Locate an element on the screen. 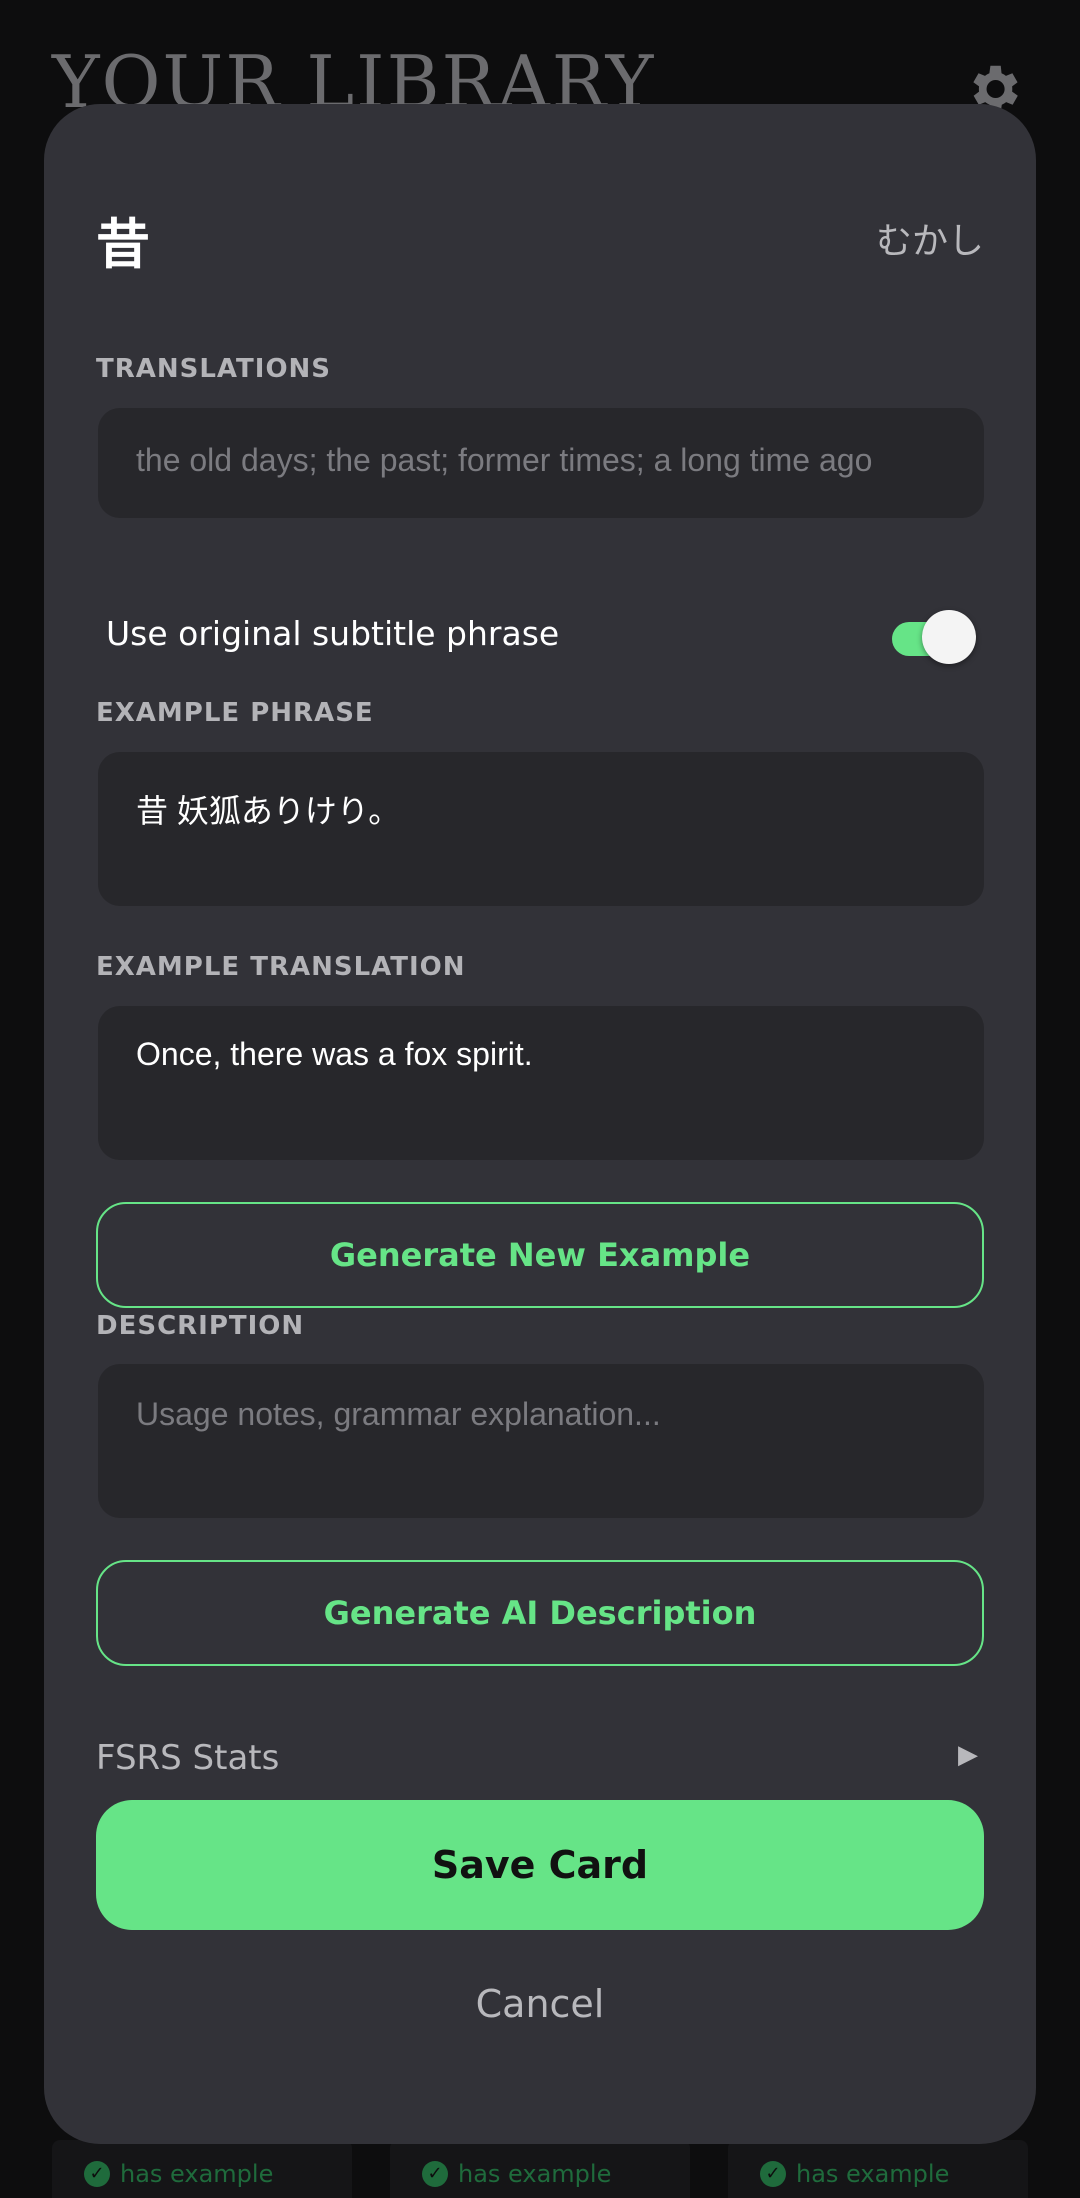 The width and height of the screenshot is (1080, 2198). example-translation-input: Once, there was a fox spirit. is located at coordinates (541, 1083).